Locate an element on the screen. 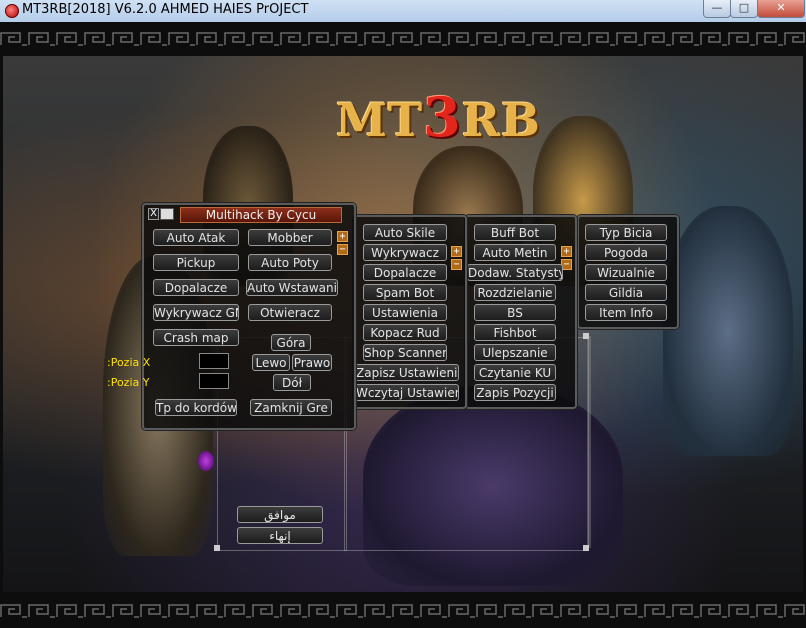  auto-poty-button: Auto Poty is located at coordinates (290, 262).